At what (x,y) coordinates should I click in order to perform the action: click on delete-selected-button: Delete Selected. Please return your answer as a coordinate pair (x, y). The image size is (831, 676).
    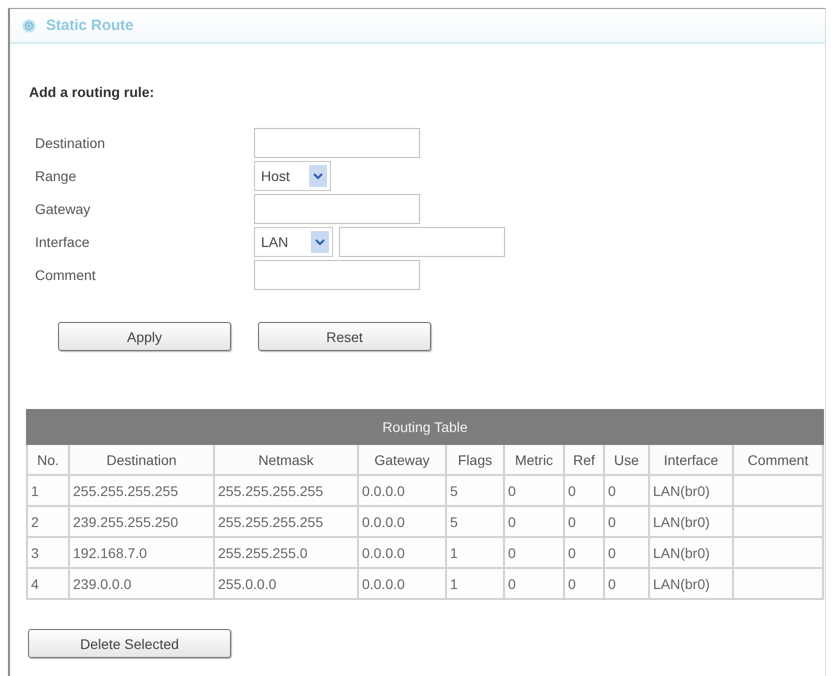
    Looking at the image, I should click on (129, 643).